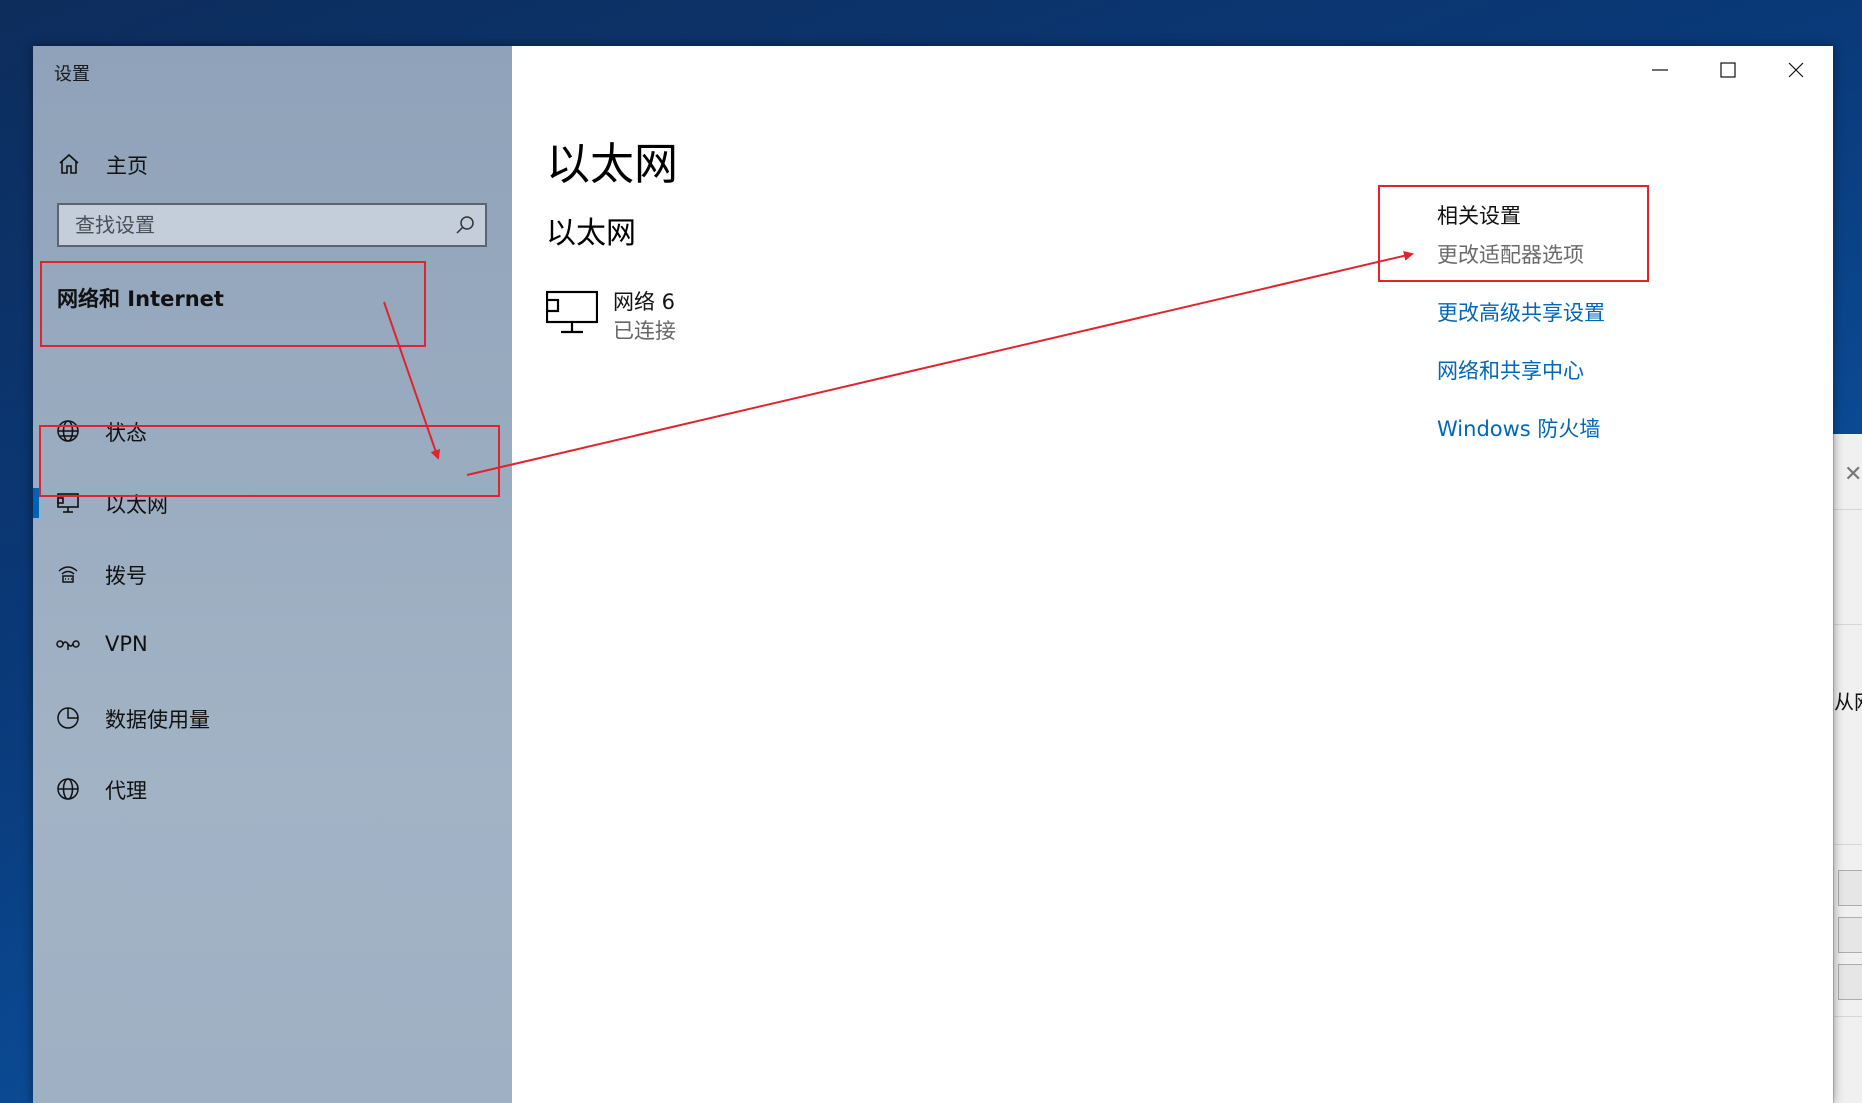  What do you see at coordinates (1521, 312) in the screenshot?
I see `advanced-sharing-link: 更改高级共享设置` at bounding box center [1521, 312].